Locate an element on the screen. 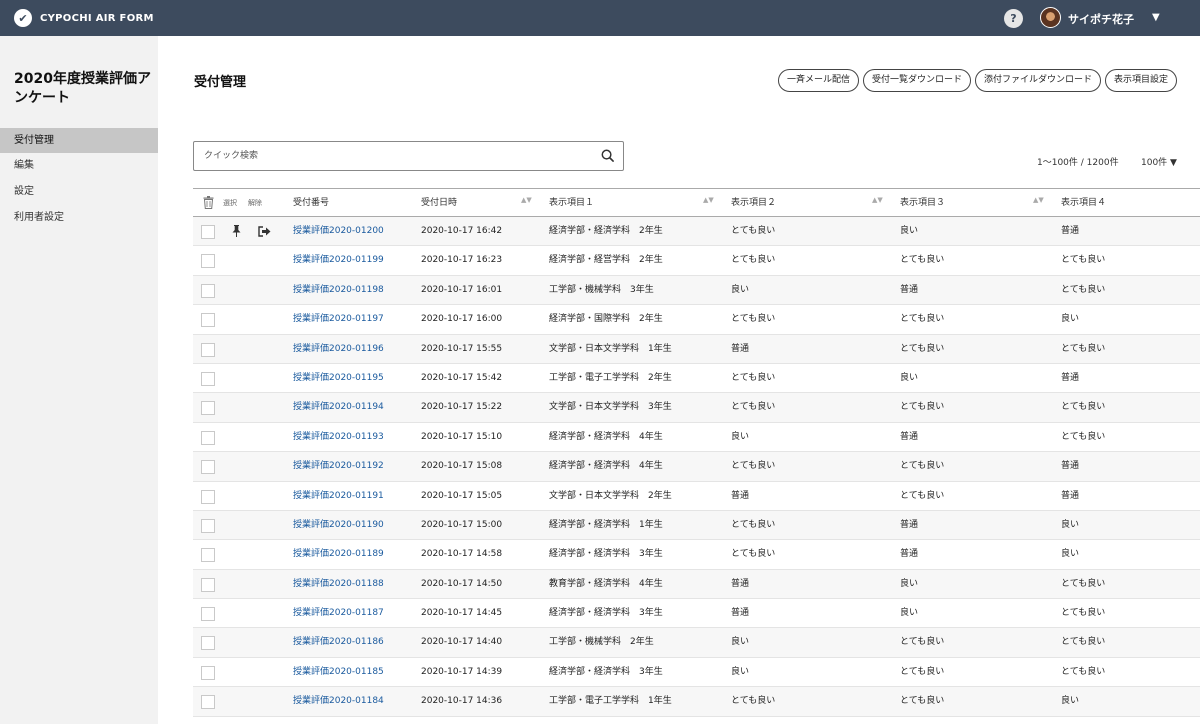 The image size is (1200, 724). item4-value: とても良い is located at coordinates (1083, 583).